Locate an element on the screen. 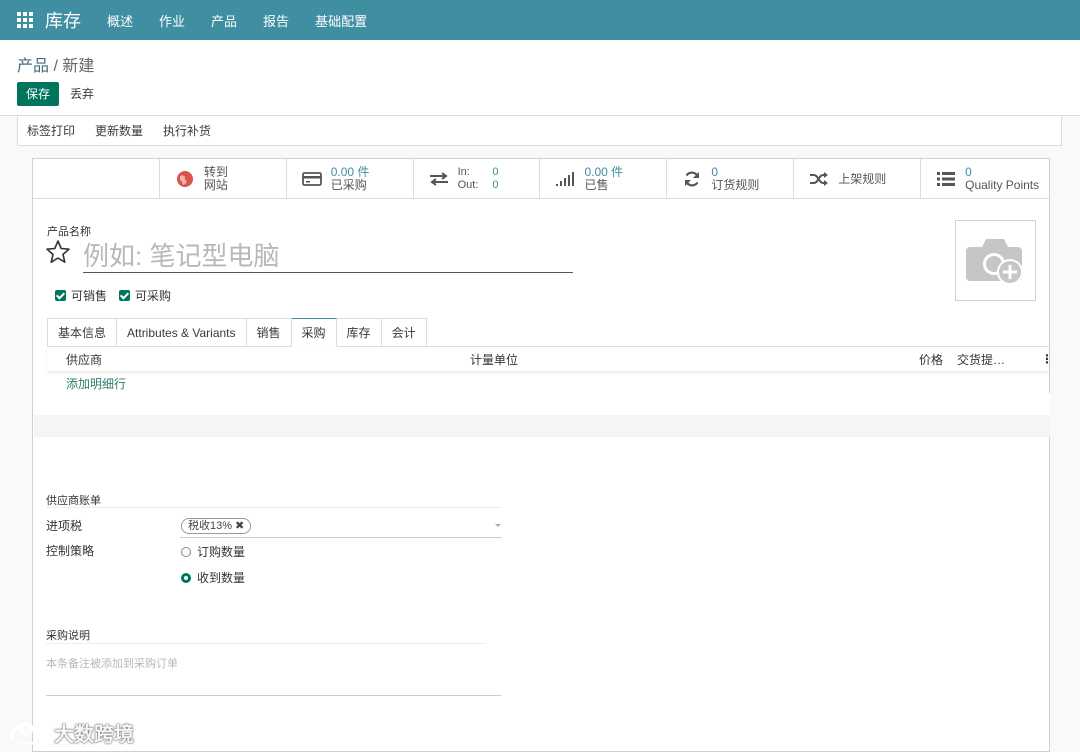  quality-value: 0 is located at coordinates (968, 172).